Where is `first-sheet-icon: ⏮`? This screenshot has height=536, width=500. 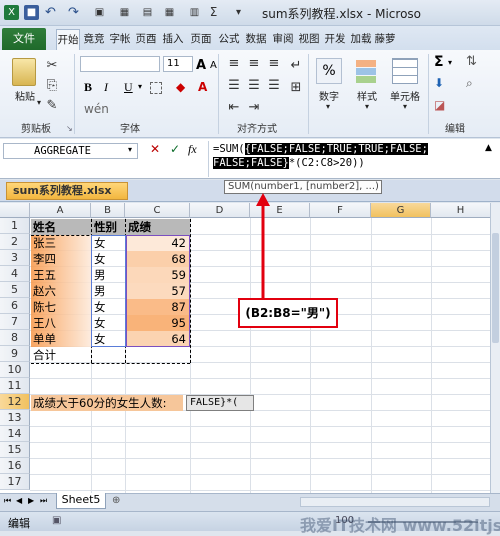 first-sheet-icon: ⏮ is located at coordinates (7, 501).